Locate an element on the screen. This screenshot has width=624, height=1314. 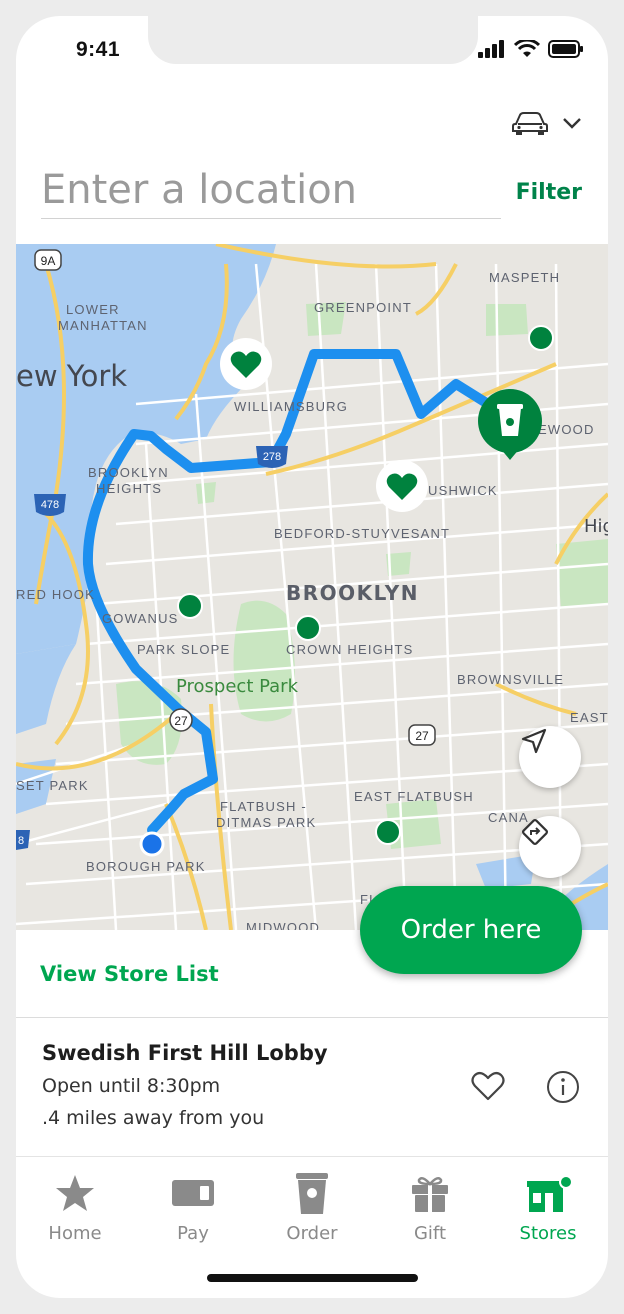
highway-shield-27-east: 27 is located at coordinates (422, 735).